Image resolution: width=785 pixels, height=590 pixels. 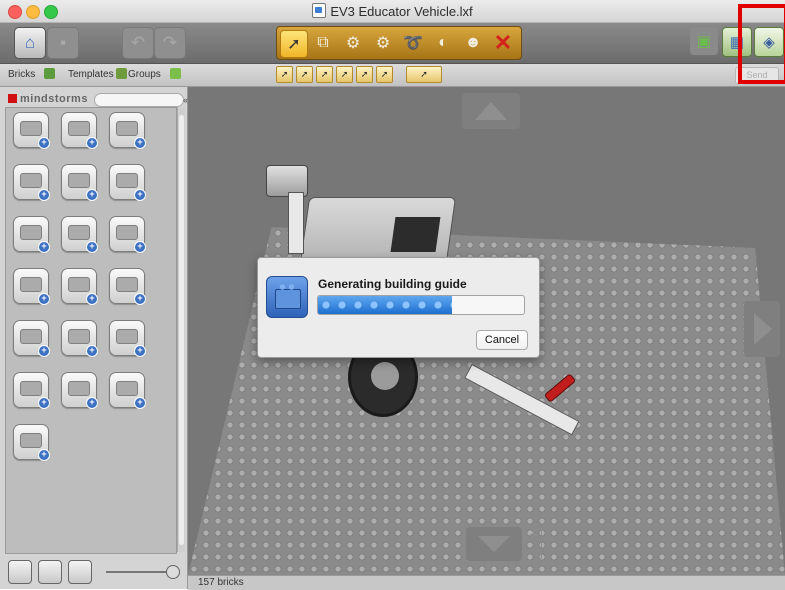 I want to click on sensor-beam-model, so click(x=296, y=223).